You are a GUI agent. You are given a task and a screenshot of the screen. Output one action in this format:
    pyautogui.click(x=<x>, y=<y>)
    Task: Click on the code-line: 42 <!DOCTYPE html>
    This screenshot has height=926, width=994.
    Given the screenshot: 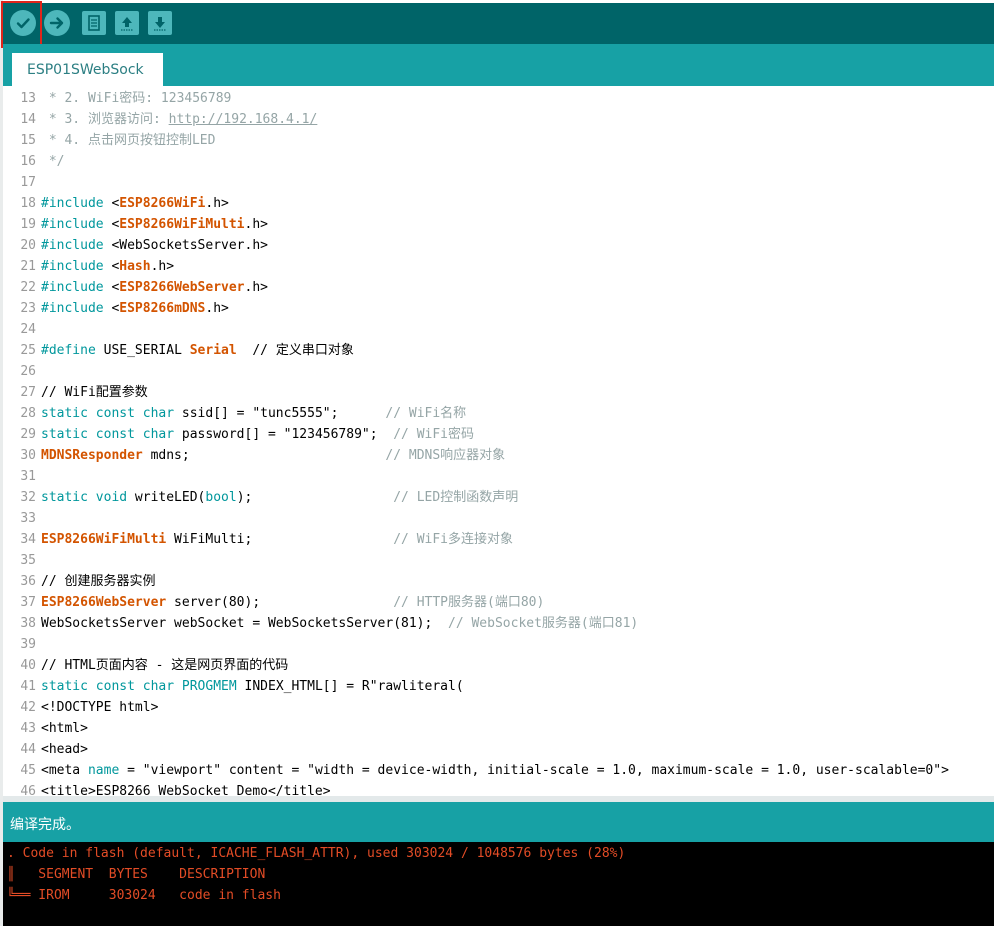 What is the action you would take?
    pyautogui.click(x=498, y=707)
    